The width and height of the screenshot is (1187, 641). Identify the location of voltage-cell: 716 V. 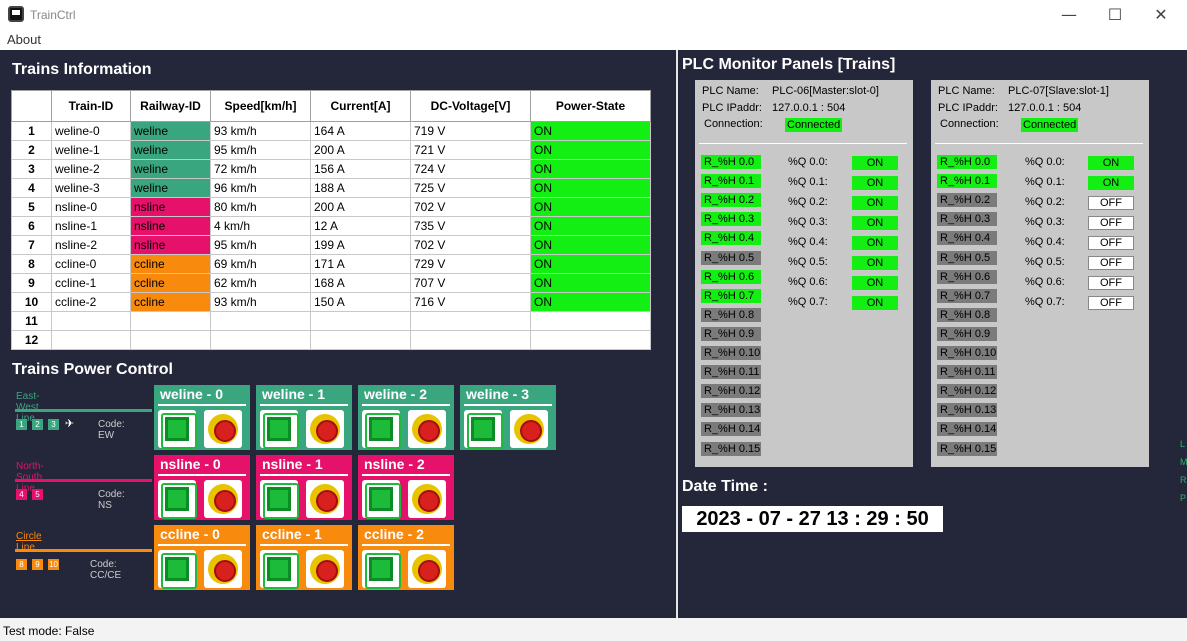
(470, 302).